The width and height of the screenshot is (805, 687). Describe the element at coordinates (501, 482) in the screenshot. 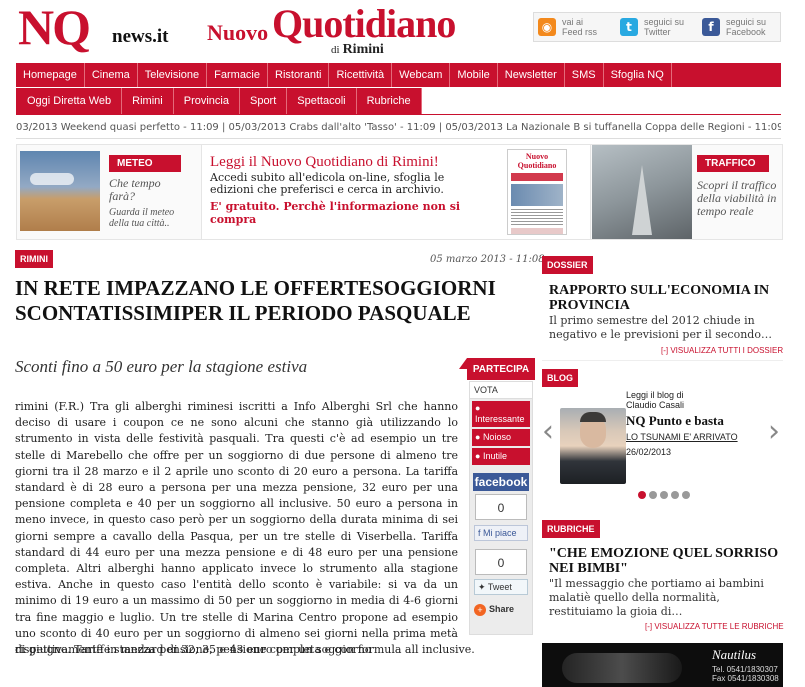

I see `facebook-box: facebook` at that location.